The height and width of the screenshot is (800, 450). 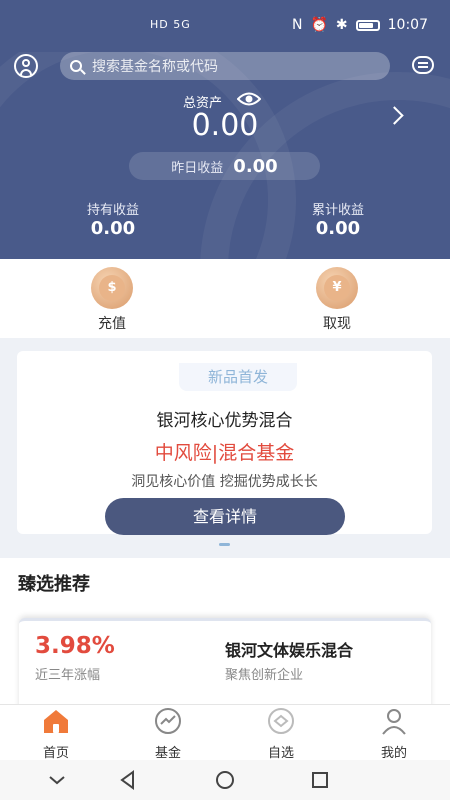 What do you see at coordinates (167, 753) in the screenshot?
I see `tab-fund-label: 基金` at bounding box center [167, 753].